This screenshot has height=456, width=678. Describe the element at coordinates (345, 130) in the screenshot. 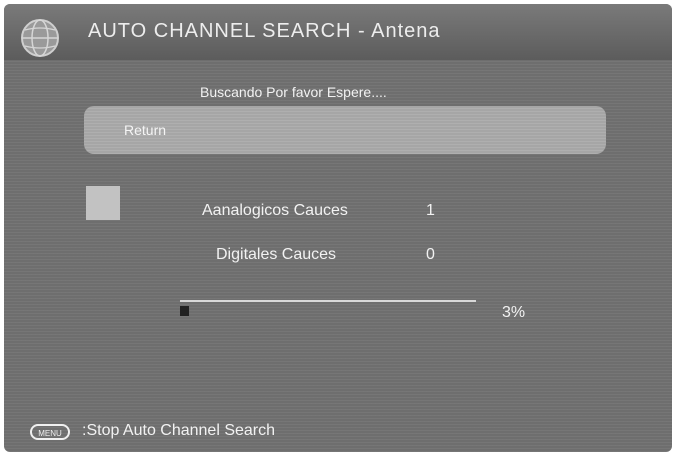

I see `return-button: Return` at that location.